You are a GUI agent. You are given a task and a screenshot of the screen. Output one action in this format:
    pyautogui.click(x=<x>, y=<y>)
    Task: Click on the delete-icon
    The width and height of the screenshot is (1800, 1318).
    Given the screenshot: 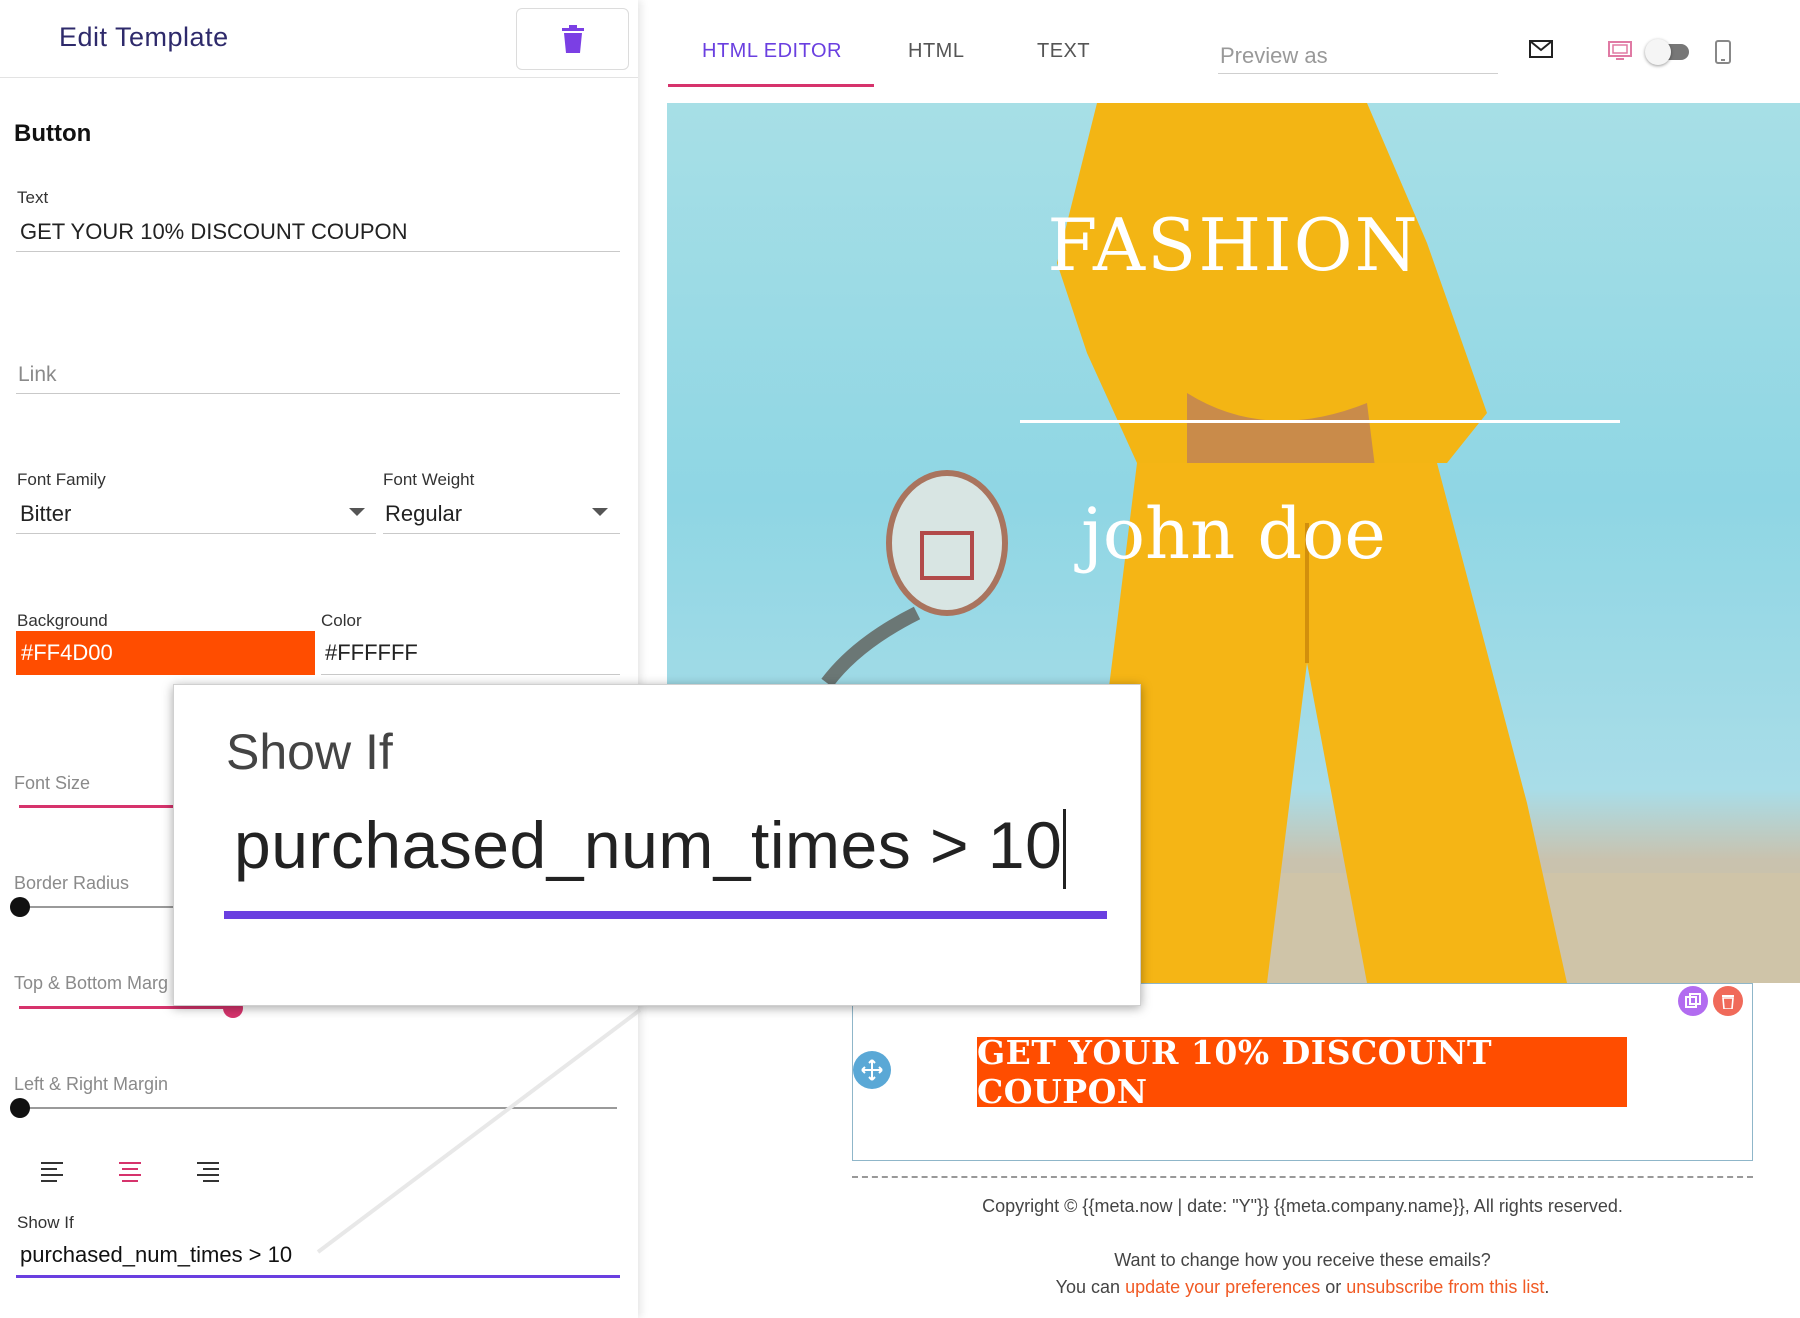 What is the action you would take?
    pyautogui.click(x=1728, y=1001)
    